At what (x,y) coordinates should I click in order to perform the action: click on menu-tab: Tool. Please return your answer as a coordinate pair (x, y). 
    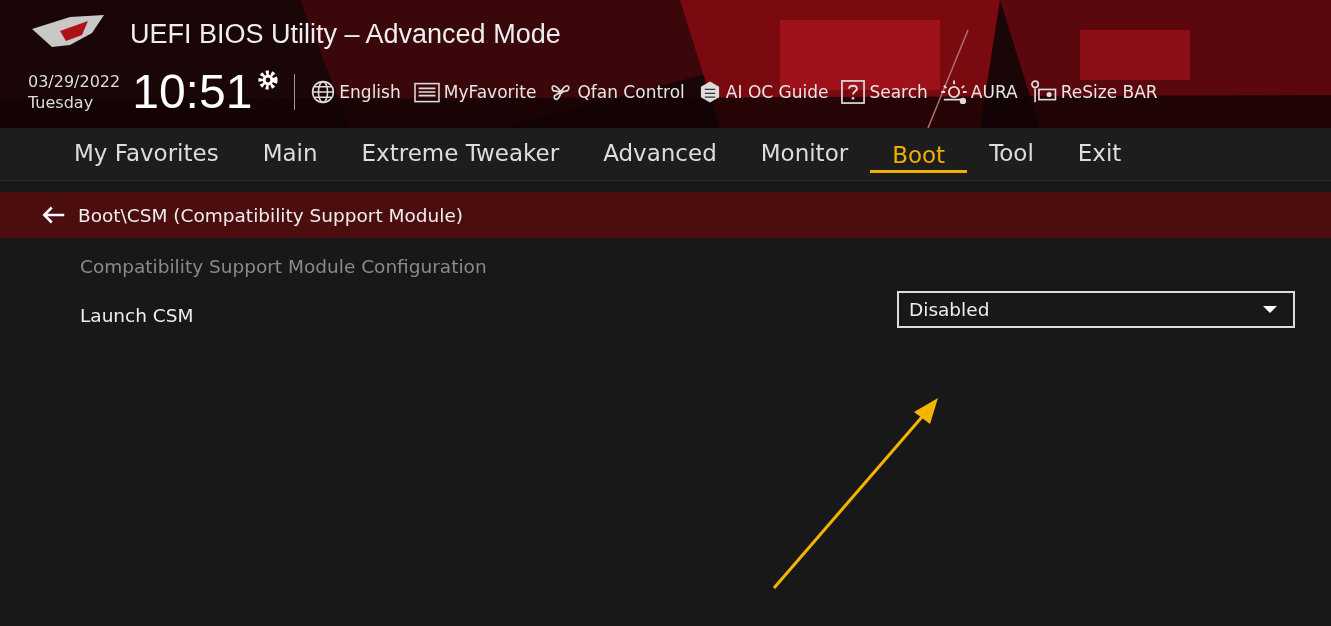
    Looking at the image, I should click on (1011, 154).